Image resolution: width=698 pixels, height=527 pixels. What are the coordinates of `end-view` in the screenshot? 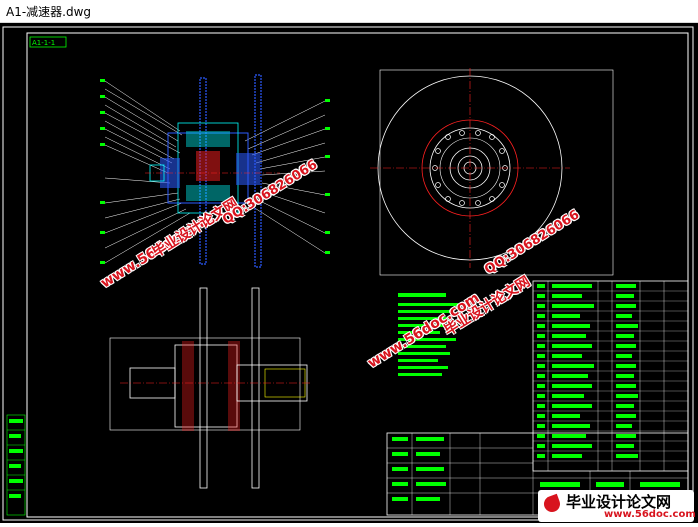 It's located at (492, 172).